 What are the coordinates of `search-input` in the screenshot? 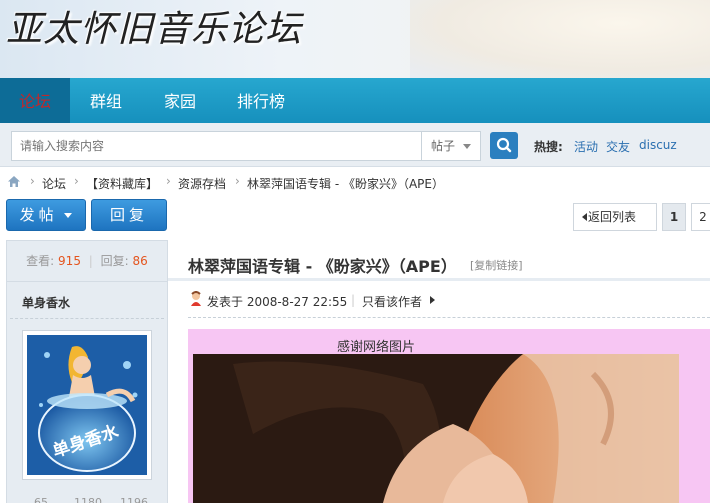 It's located at (216, 146).